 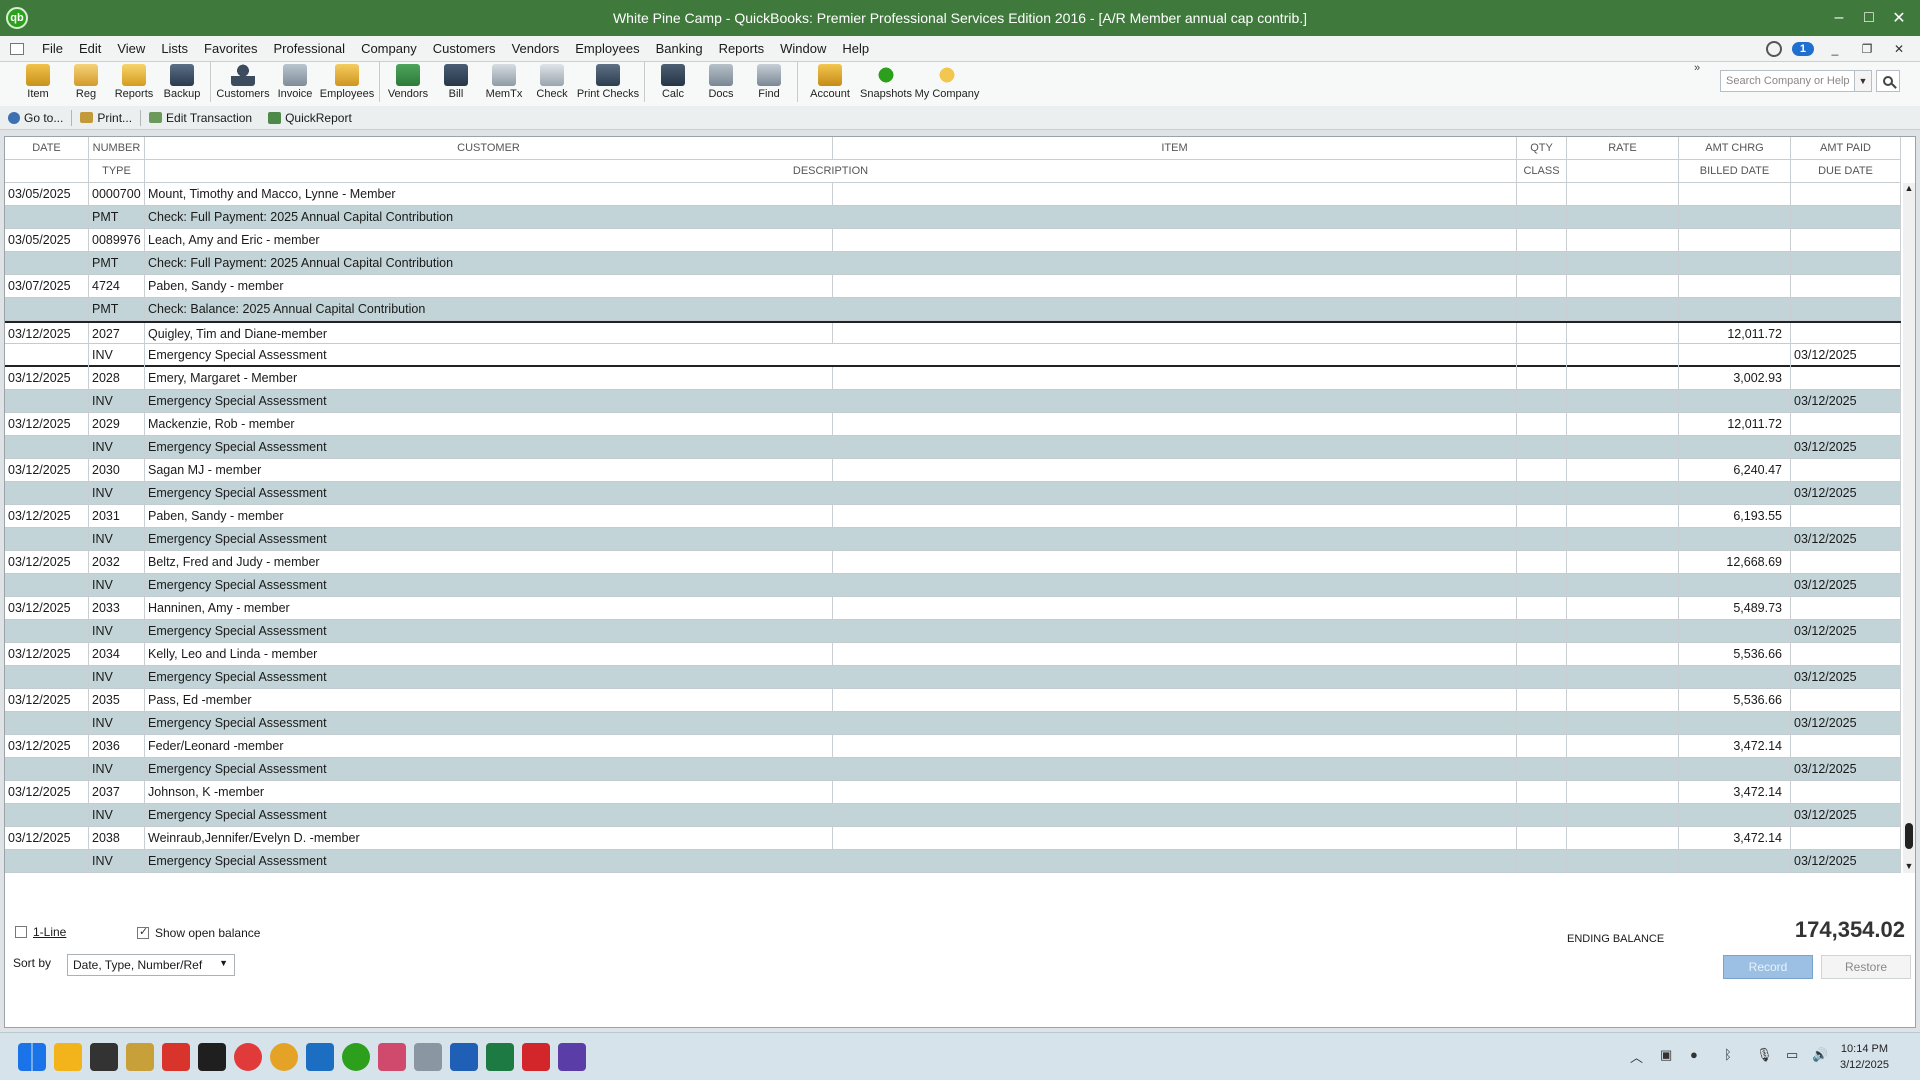 What do you see at coordinates (1773, 48) in the screenshot?
I see `reminders-icon` at bounding box center [1773, 48].